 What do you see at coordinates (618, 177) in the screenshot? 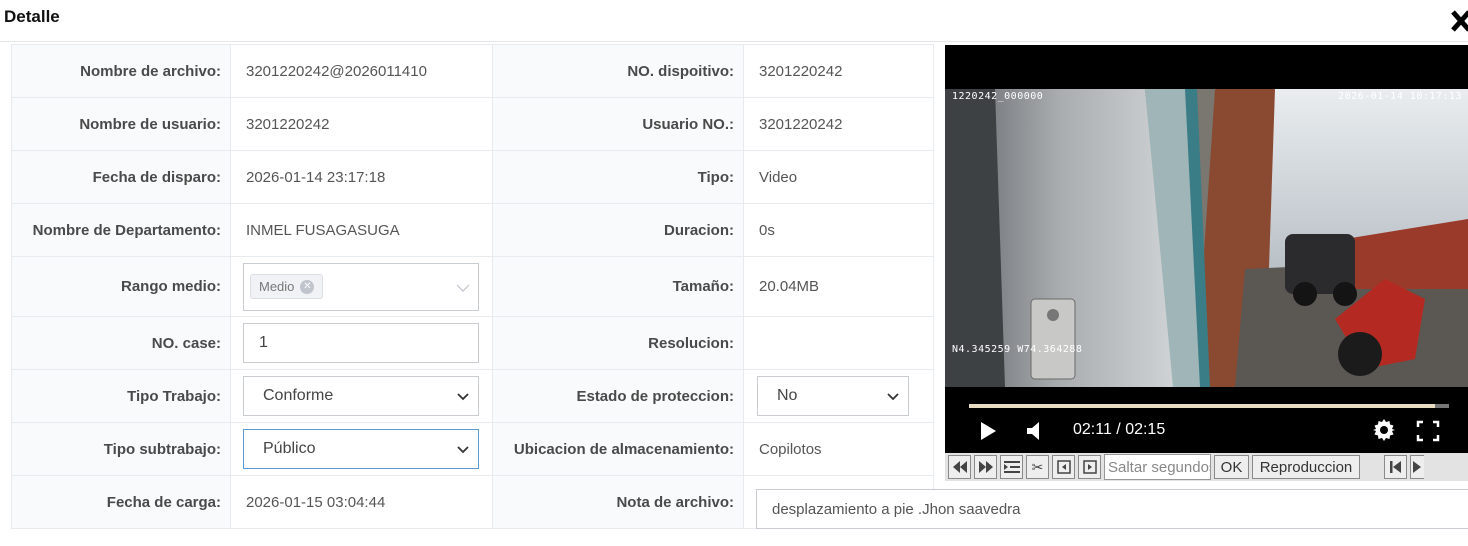
I see `label-tipo: Tipo:` at bounding box center [618, 177].